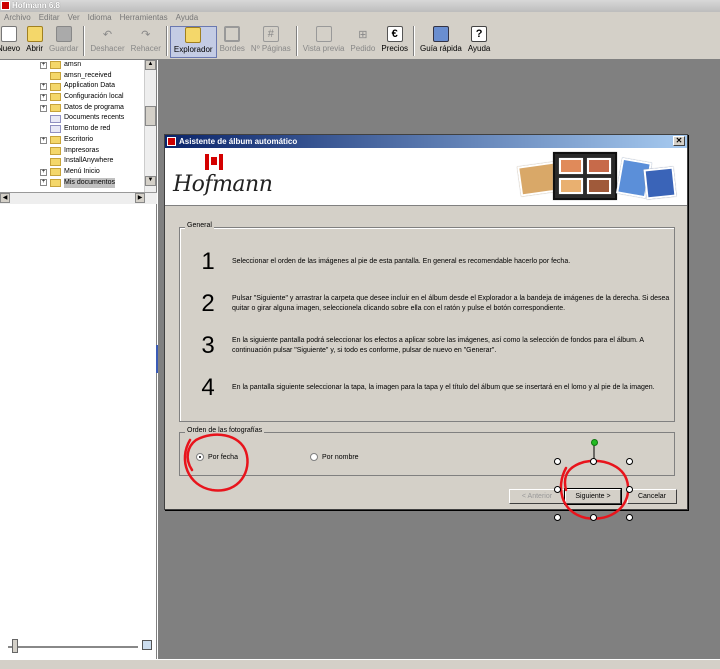  I want to click on prices-button: € Precios, so click(394, 42).